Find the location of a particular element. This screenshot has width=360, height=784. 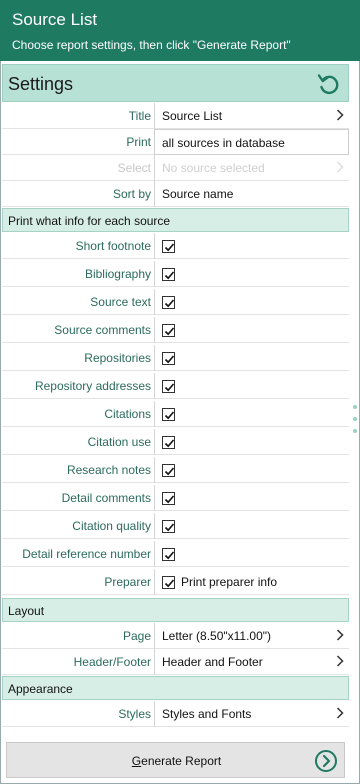

info-option-label: Repository addresses is located at coordinates (92, 386).